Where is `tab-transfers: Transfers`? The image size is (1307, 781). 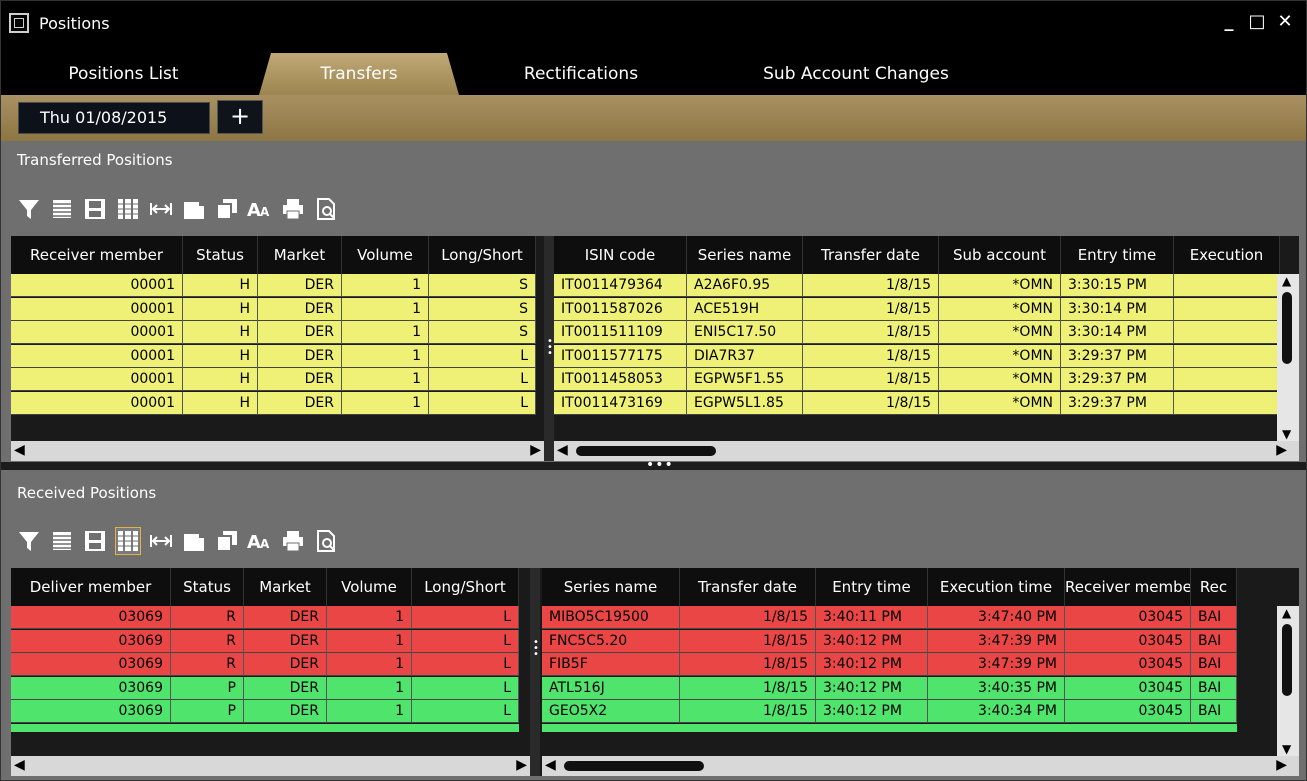
tab-transfers: Transfers is located at coordinates (359, 74).